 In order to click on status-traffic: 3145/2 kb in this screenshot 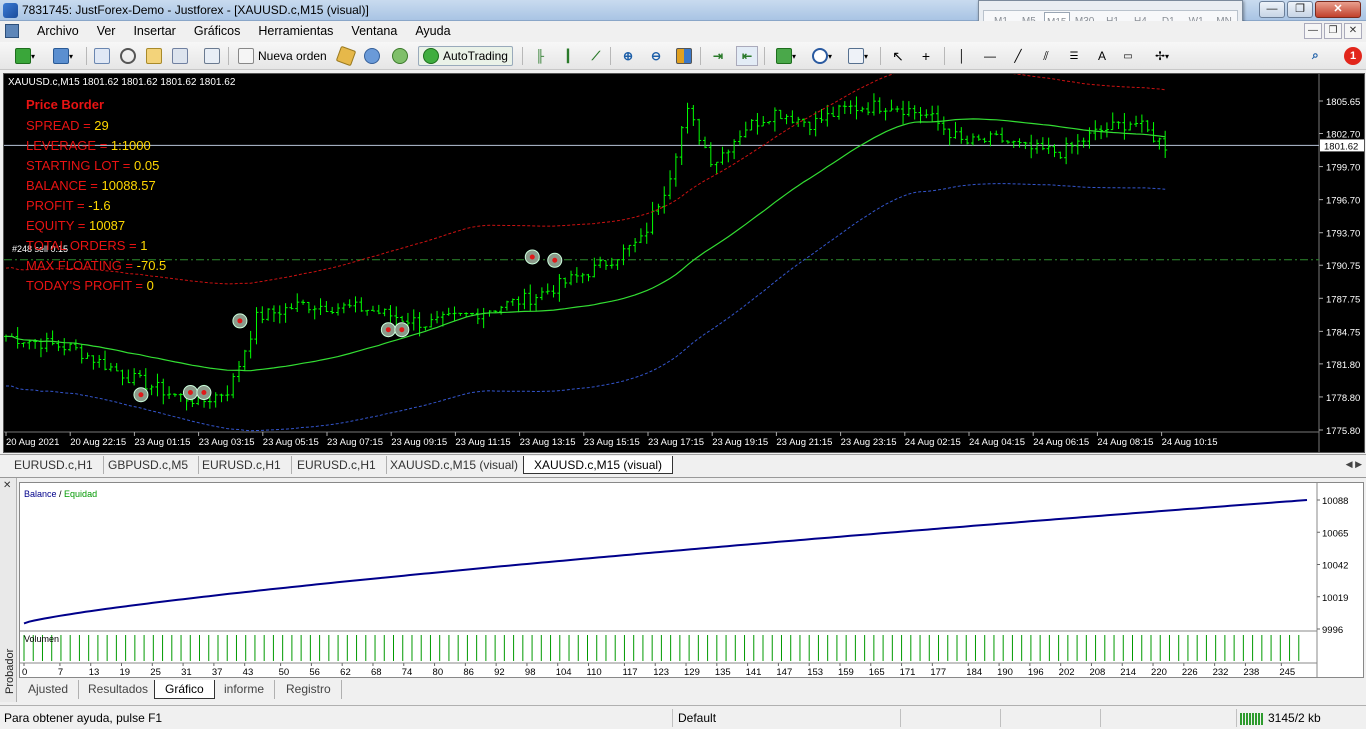, I will do `click(1294, 718)`.